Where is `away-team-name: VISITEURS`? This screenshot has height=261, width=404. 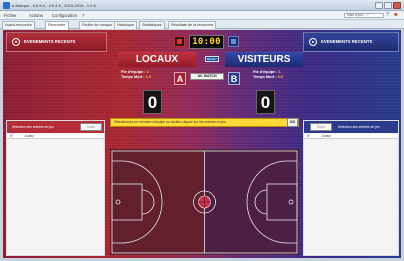 away-team-name: VISITEURS is located at coordinates (264, 59).